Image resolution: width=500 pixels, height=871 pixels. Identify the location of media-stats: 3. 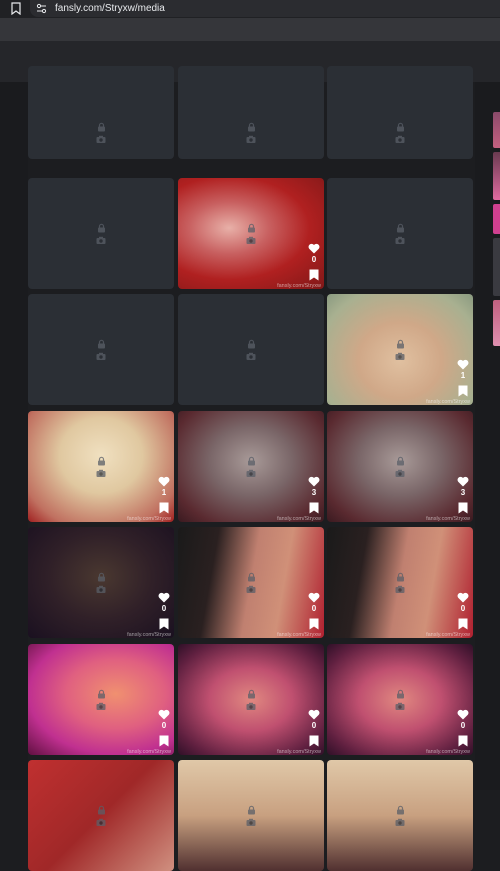
(314, 495).